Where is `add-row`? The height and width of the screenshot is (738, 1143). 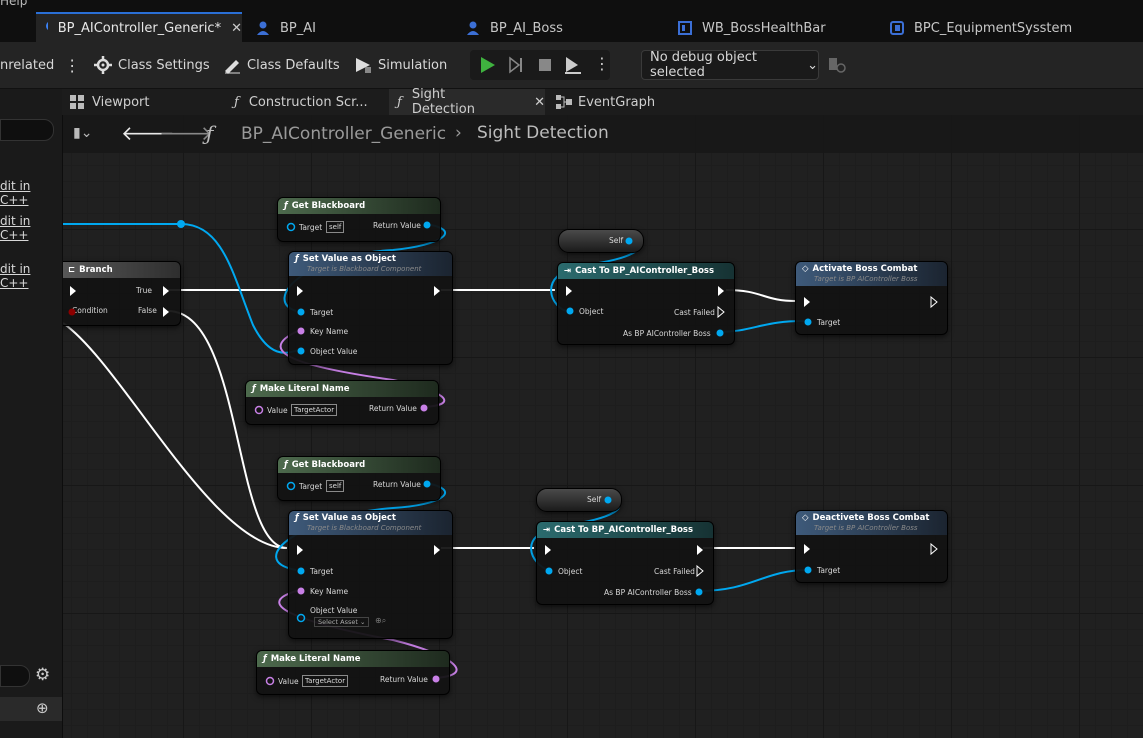 add-row is located at coordinates (31, 709).